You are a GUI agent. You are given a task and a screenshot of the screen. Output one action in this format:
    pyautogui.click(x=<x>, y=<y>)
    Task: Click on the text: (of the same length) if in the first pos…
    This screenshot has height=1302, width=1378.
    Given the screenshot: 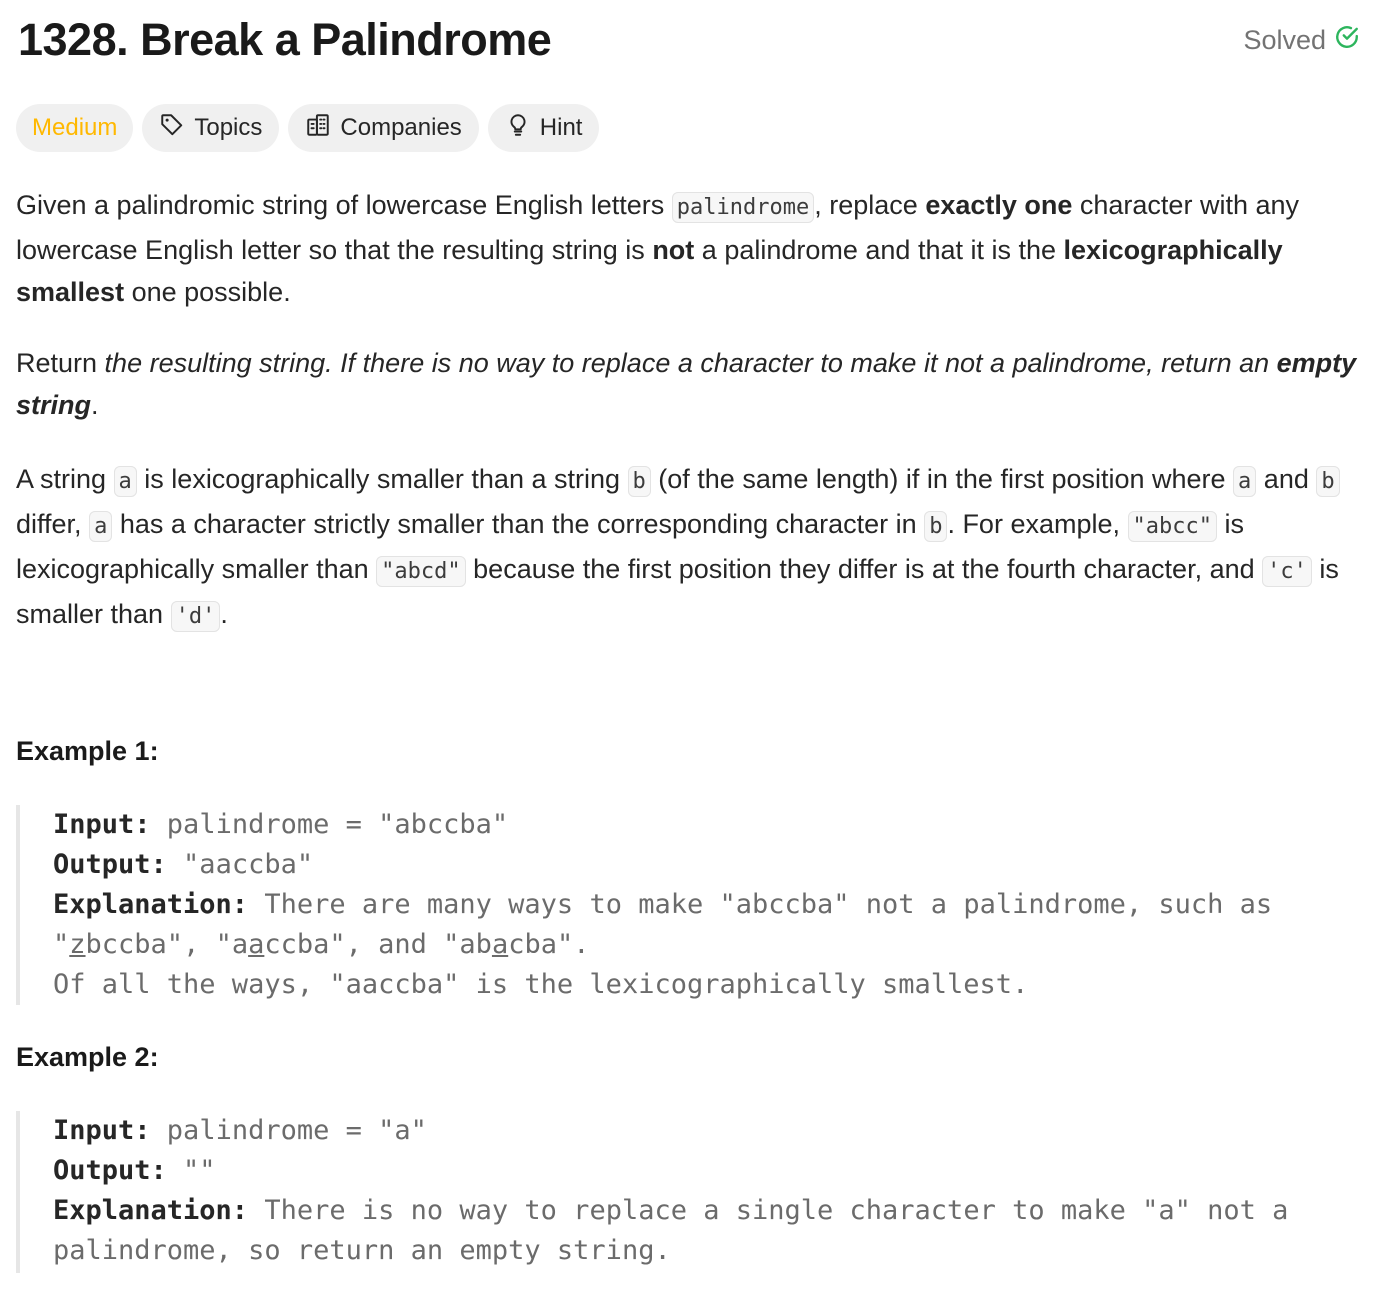 What is the action you would take?
    pyautogui.click(x=942, y=479)
    